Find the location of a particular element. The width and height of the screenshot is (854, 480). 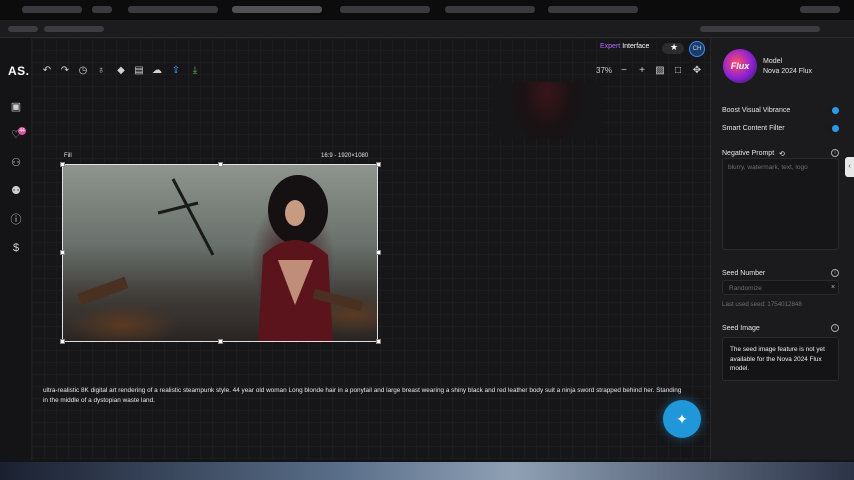

model-logo: Flux is located at coordinates (740, 66).